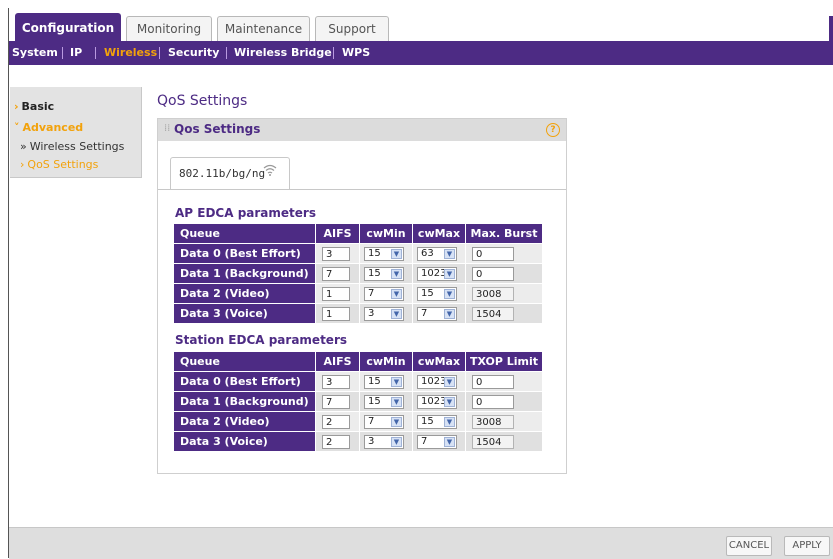  I want to click on header-edge-bar, so click(831, 30).